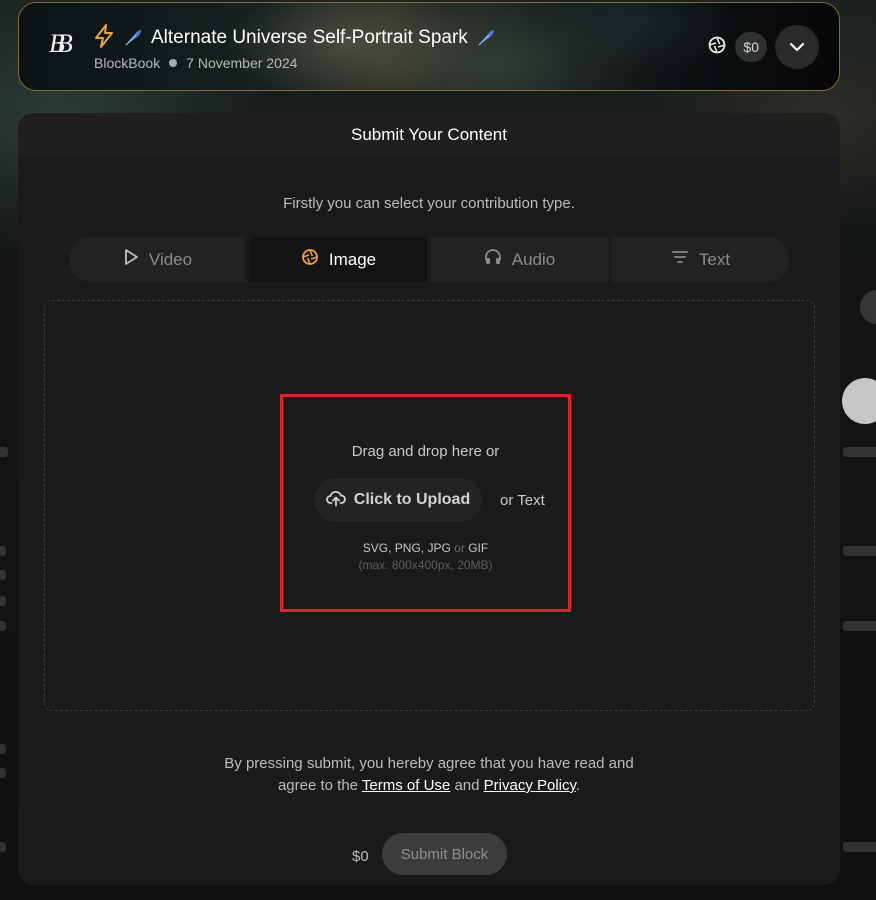 Image resolution: width=876 pixels, height=900 pixels. Describe the element at coordinates (352, 259) in the screenshot. I see `tab-image-label: Image` at that location.